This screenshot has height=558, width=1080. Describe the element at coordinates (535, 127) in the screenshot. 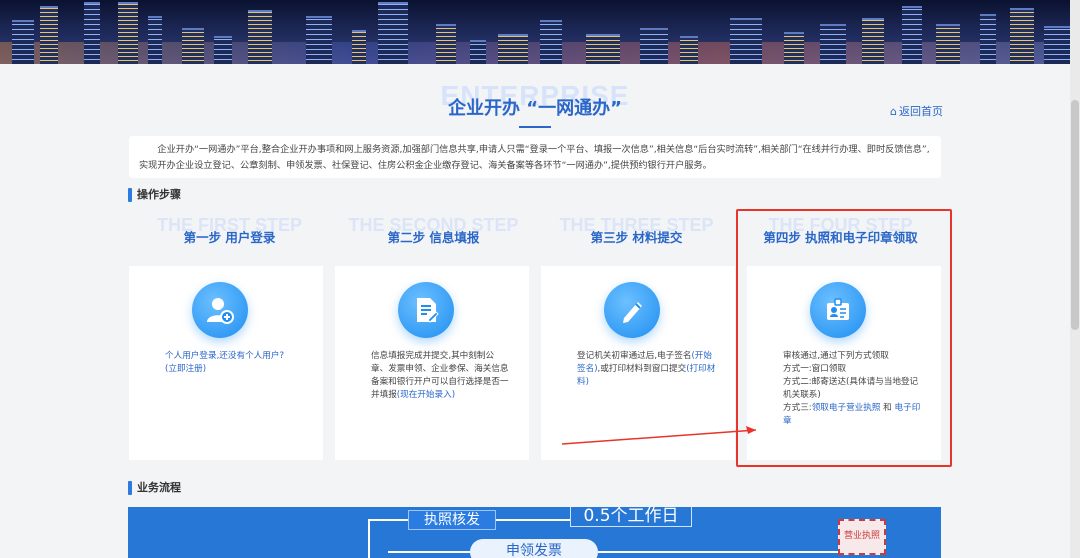

I see `title-underline` at that location.